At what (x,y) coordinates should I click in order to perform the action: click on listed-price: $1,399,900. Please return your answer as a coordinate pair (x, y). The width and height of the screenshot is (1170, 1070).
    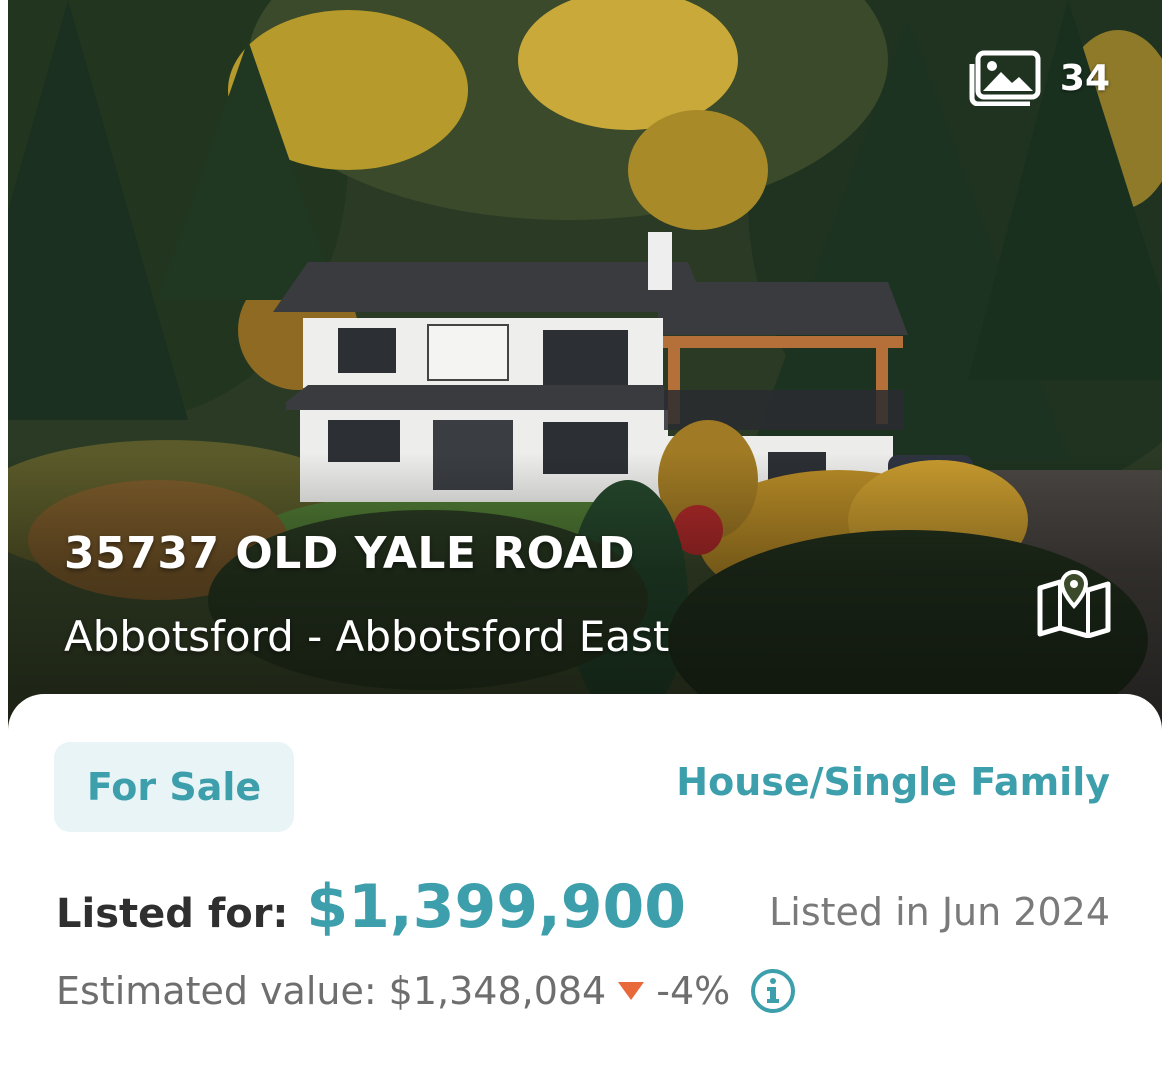
    Looking at the image, I should click on (496, 907).